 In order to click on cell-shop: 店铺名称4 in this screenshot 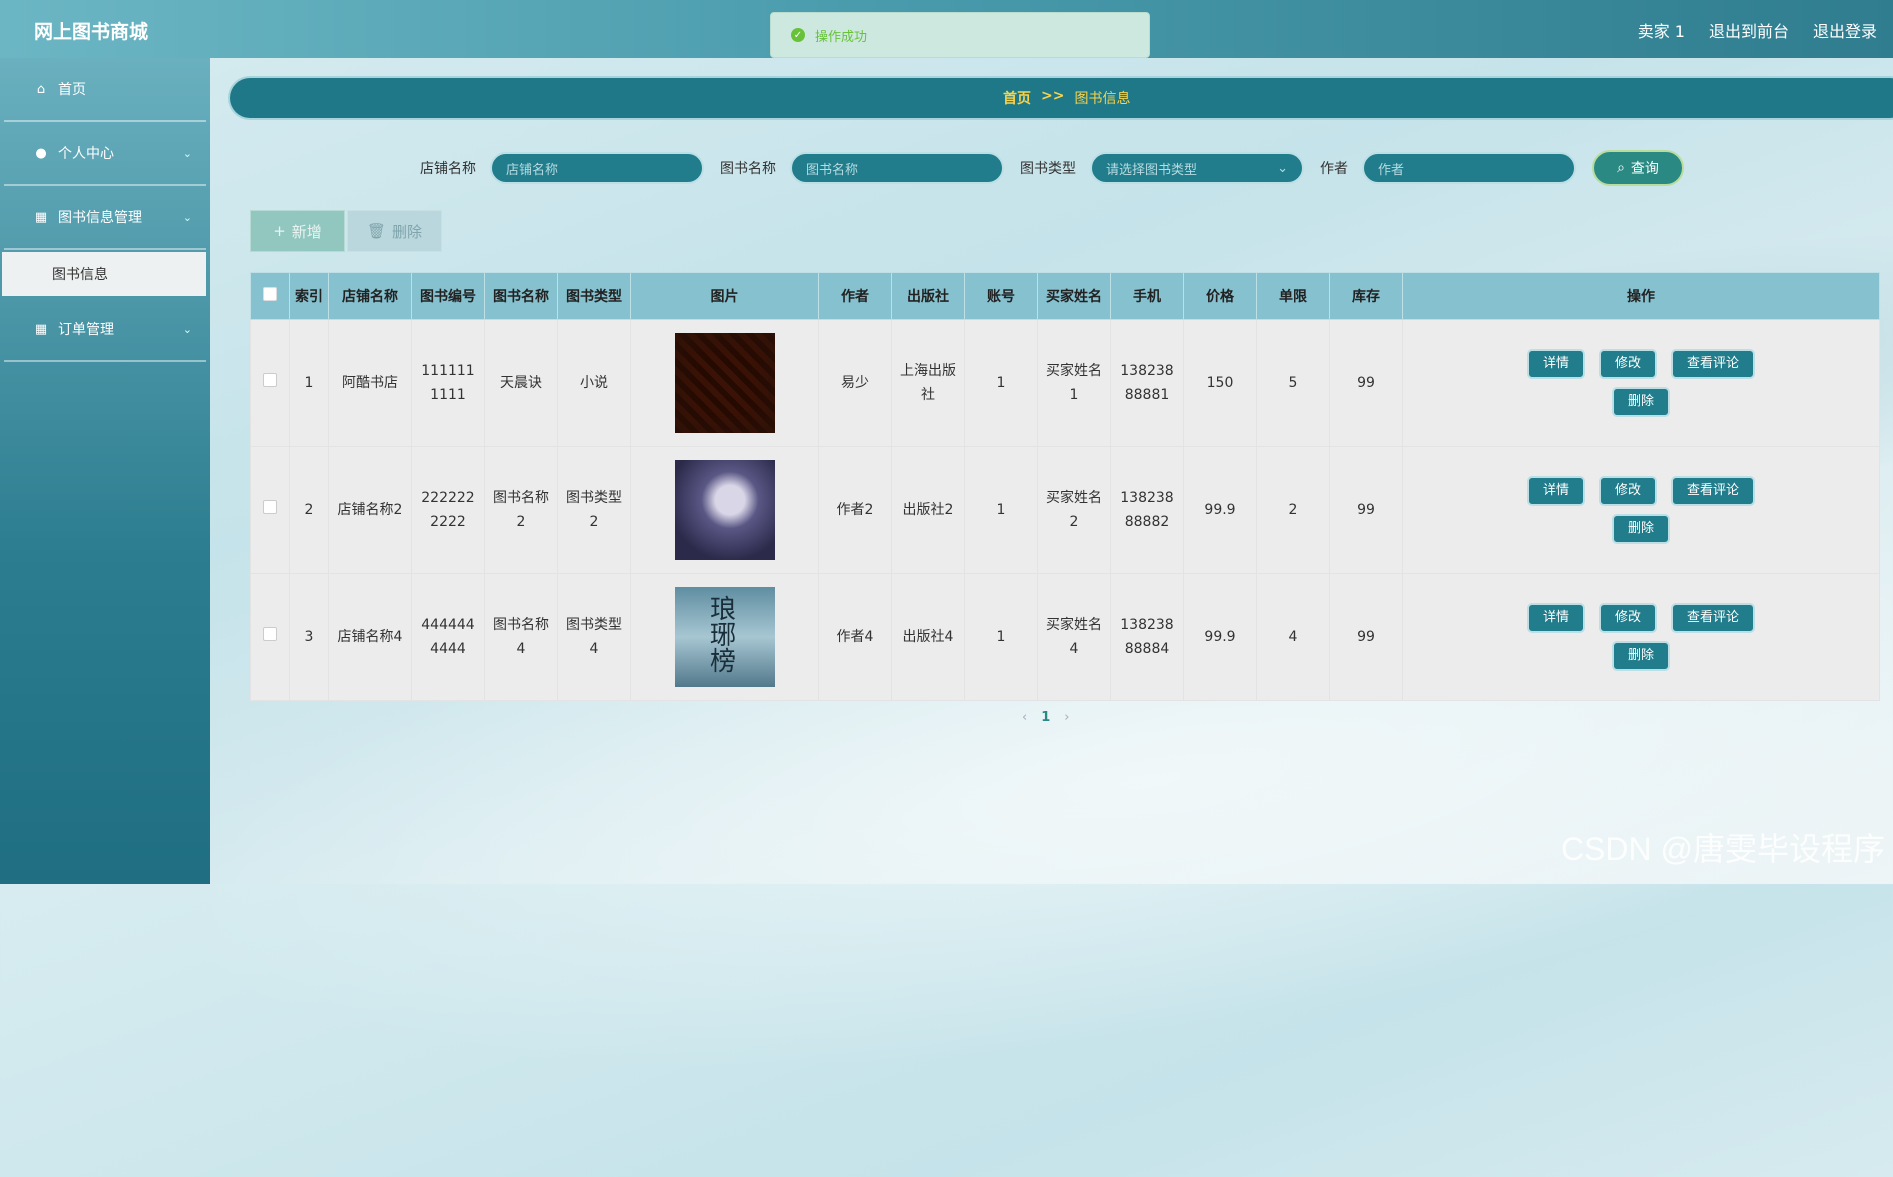, I will do `click(370, 637)`.